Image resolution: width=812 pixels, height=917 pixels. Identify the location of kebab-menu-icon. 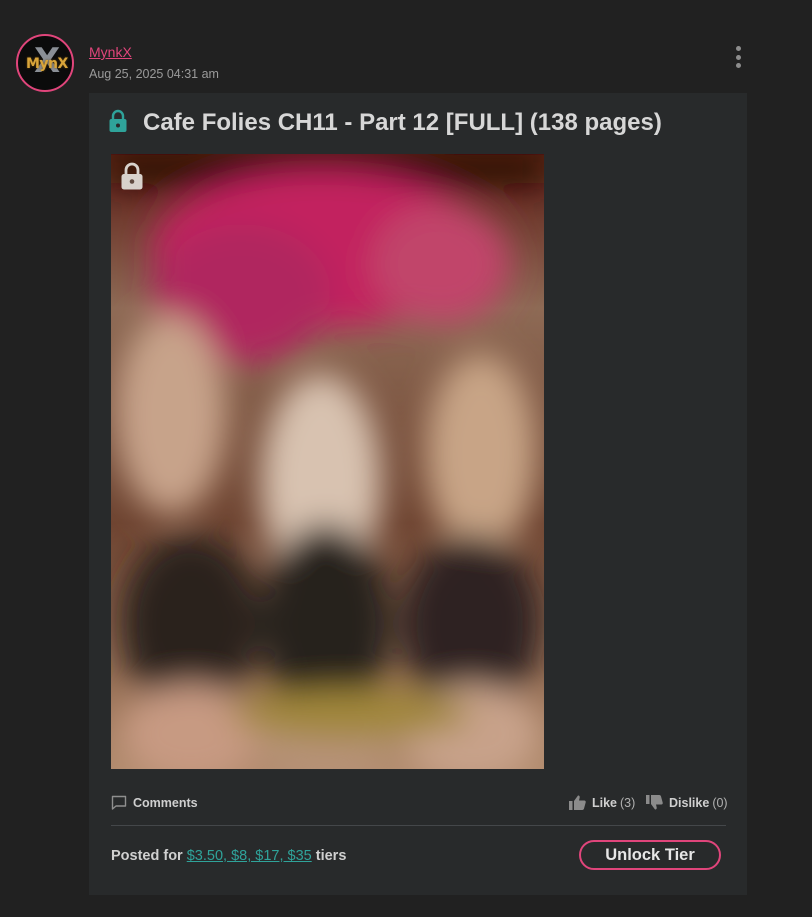
(738, 57).